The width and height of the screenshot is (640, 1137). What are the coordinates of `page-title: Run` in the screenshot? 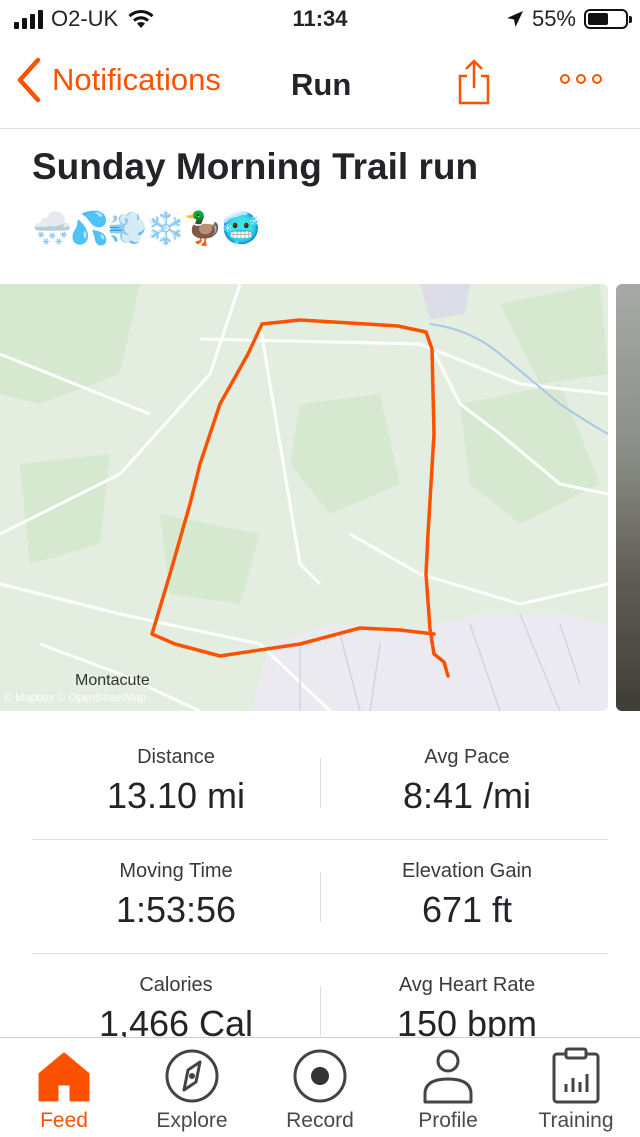 It's located at (321, 84).